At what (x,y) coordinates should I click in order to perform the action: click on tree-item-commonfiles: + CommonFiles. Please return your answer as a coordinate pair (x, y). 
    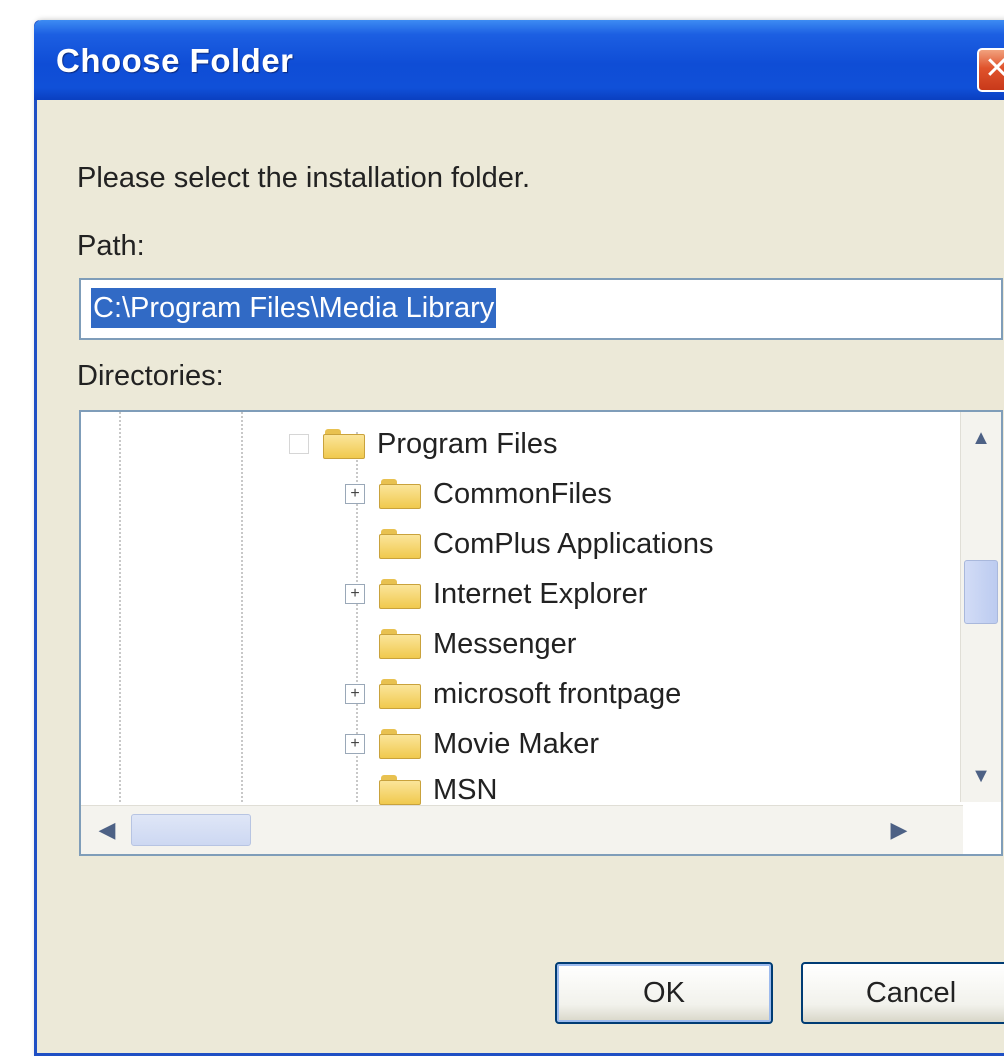
    Looking at the image, I should click on (478, 494).